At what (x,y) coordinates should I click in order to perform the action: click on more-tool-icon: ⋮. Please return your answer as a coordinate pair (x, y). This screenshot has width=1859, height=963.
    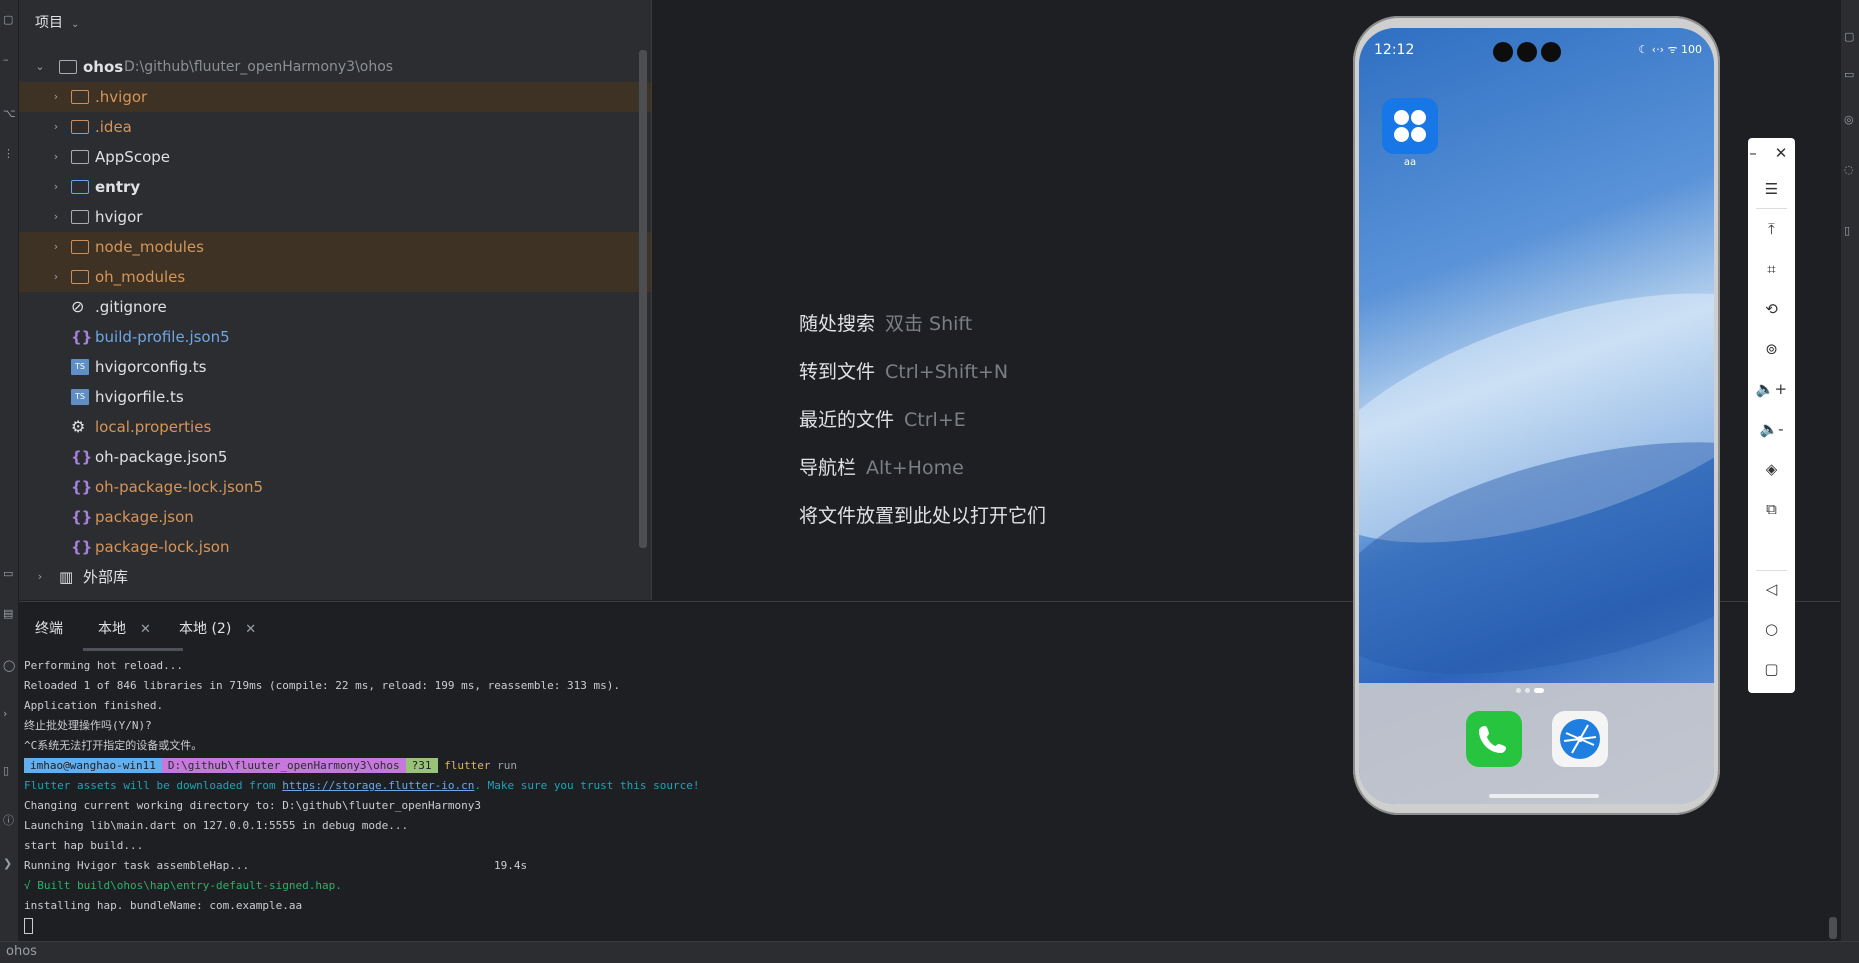
    Looking at the image, I should click on (9, 154).